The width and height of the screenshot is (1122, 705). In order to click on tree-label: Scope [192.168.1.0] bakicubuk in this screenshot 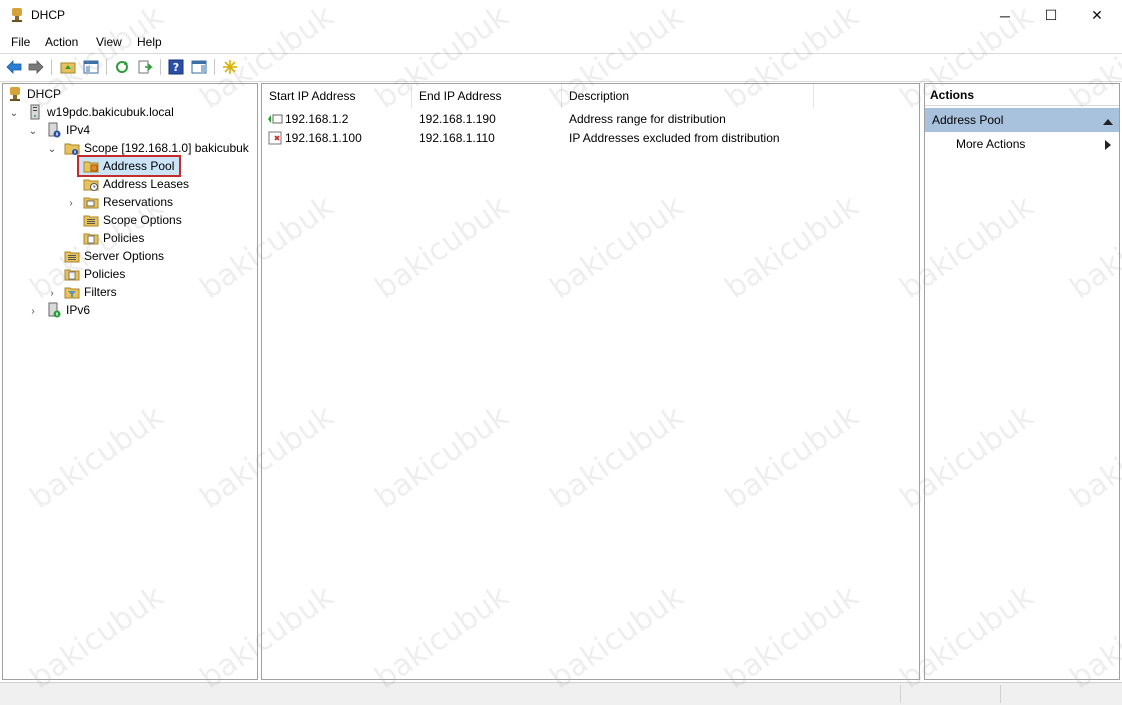, I will do `click(166, 148)`.